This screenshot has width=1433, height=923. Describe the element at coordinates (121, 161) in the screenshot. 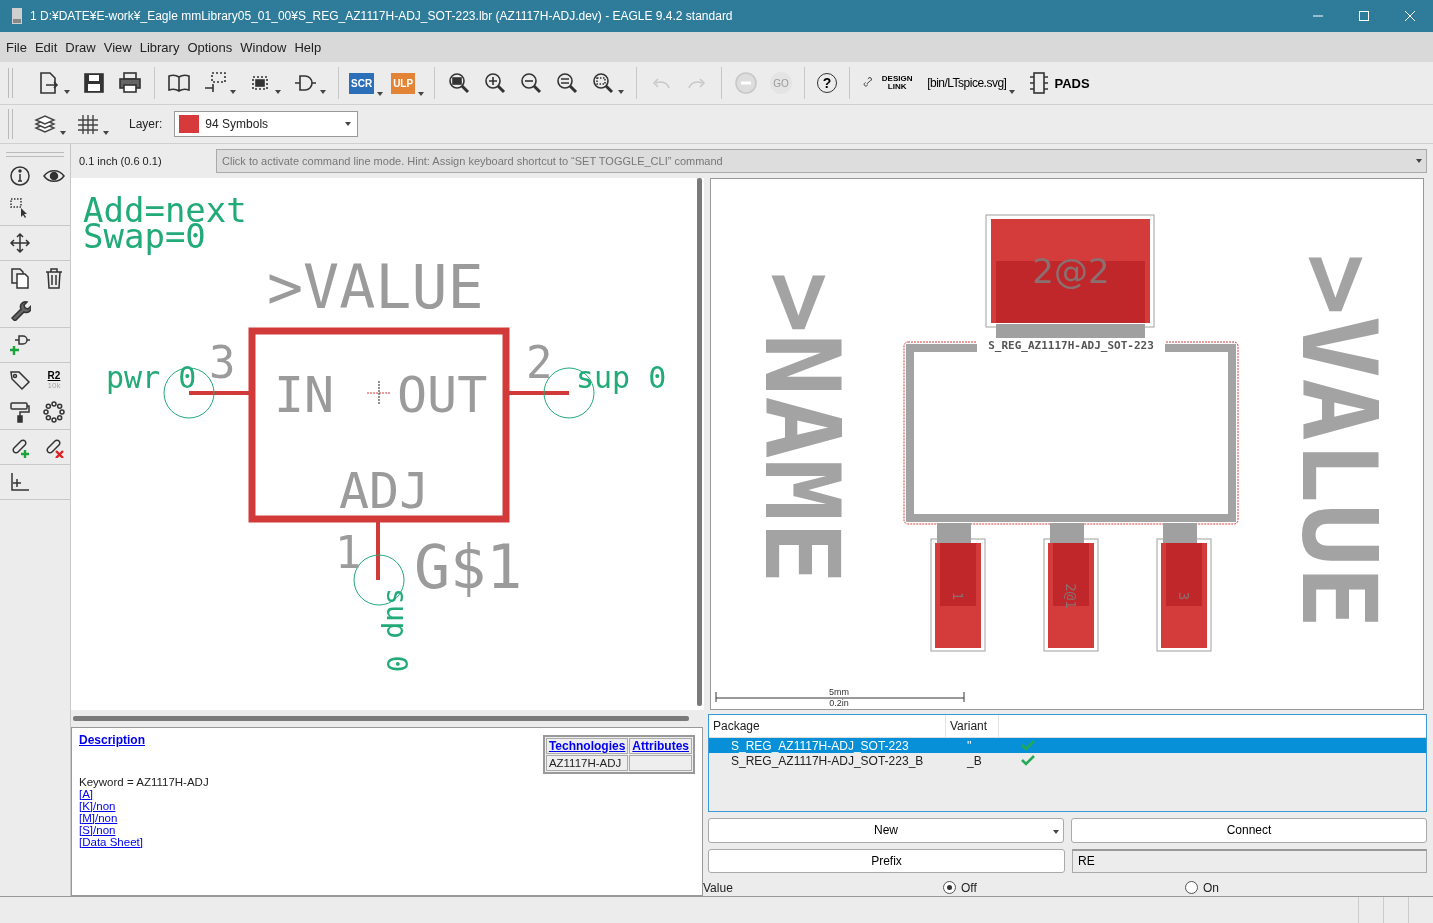

I see `grid-readout: 0.1 inch (0.6 0.1)` at that location.